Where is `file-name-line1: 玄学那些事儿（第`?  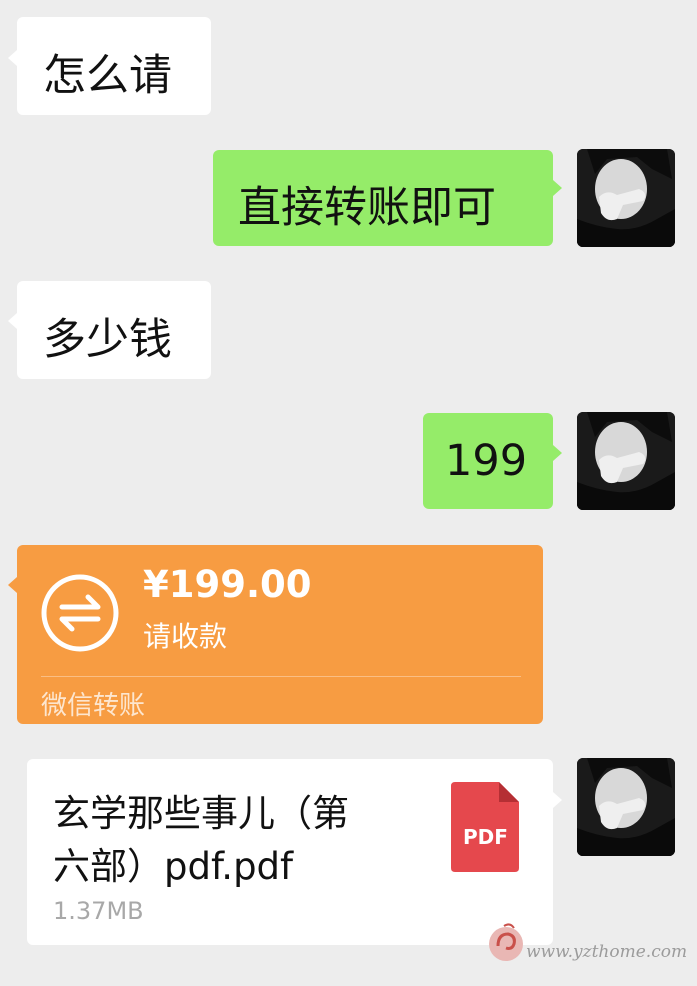 file-name-line1: 玄学那些事儿（第 is located at coordinates (201, 813).